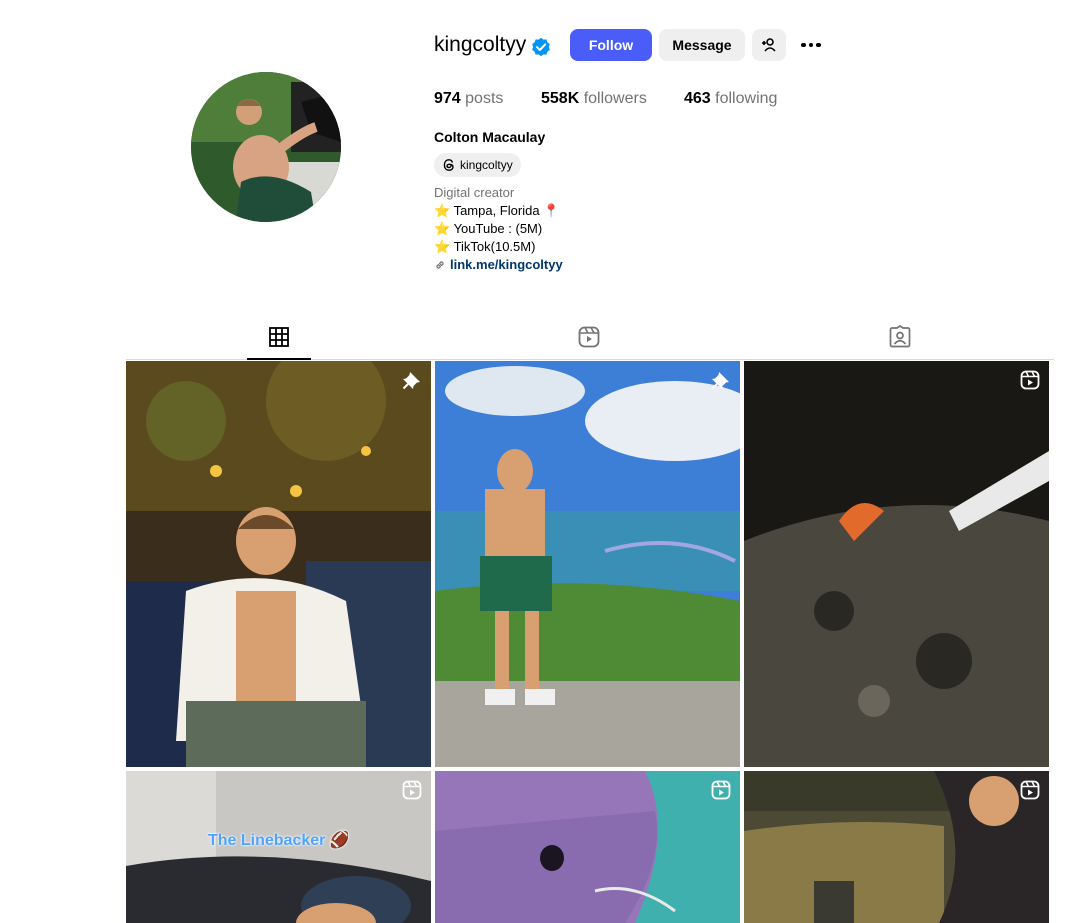  Describe the element at coordinates (488, 228) in the screenshot. I see `bio-line-youtube: ⭐ YouTube : (5M)` at that location.